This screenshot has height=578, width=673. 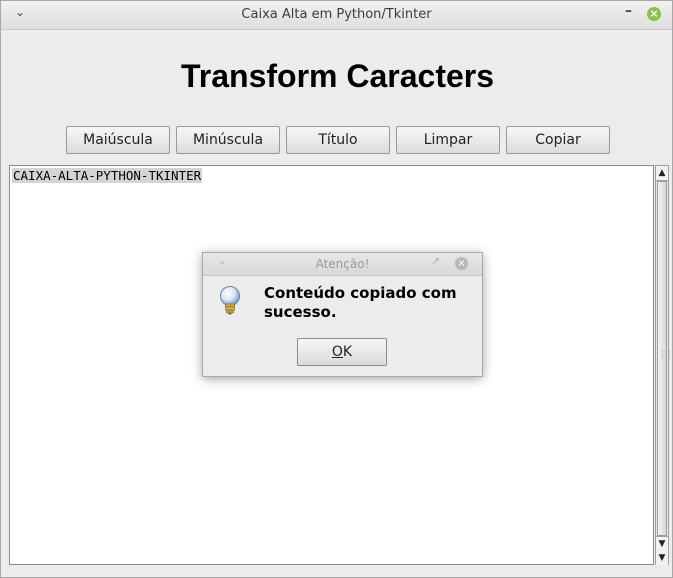 What do you see at coordinates (654, 14) in the screenshot?
I see `close-icon: ×` at bounding box center [654, 14].